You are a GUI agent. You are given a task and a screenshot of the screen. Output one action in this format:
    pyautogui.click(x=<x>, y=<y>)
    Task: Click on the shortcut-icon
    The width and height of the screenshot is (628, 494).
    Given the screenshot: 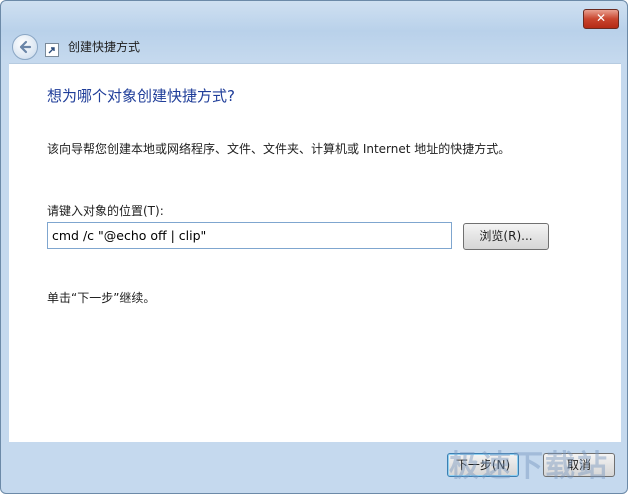 What is the action you would take?
    pyautogui.click(x=52, y=50)
    